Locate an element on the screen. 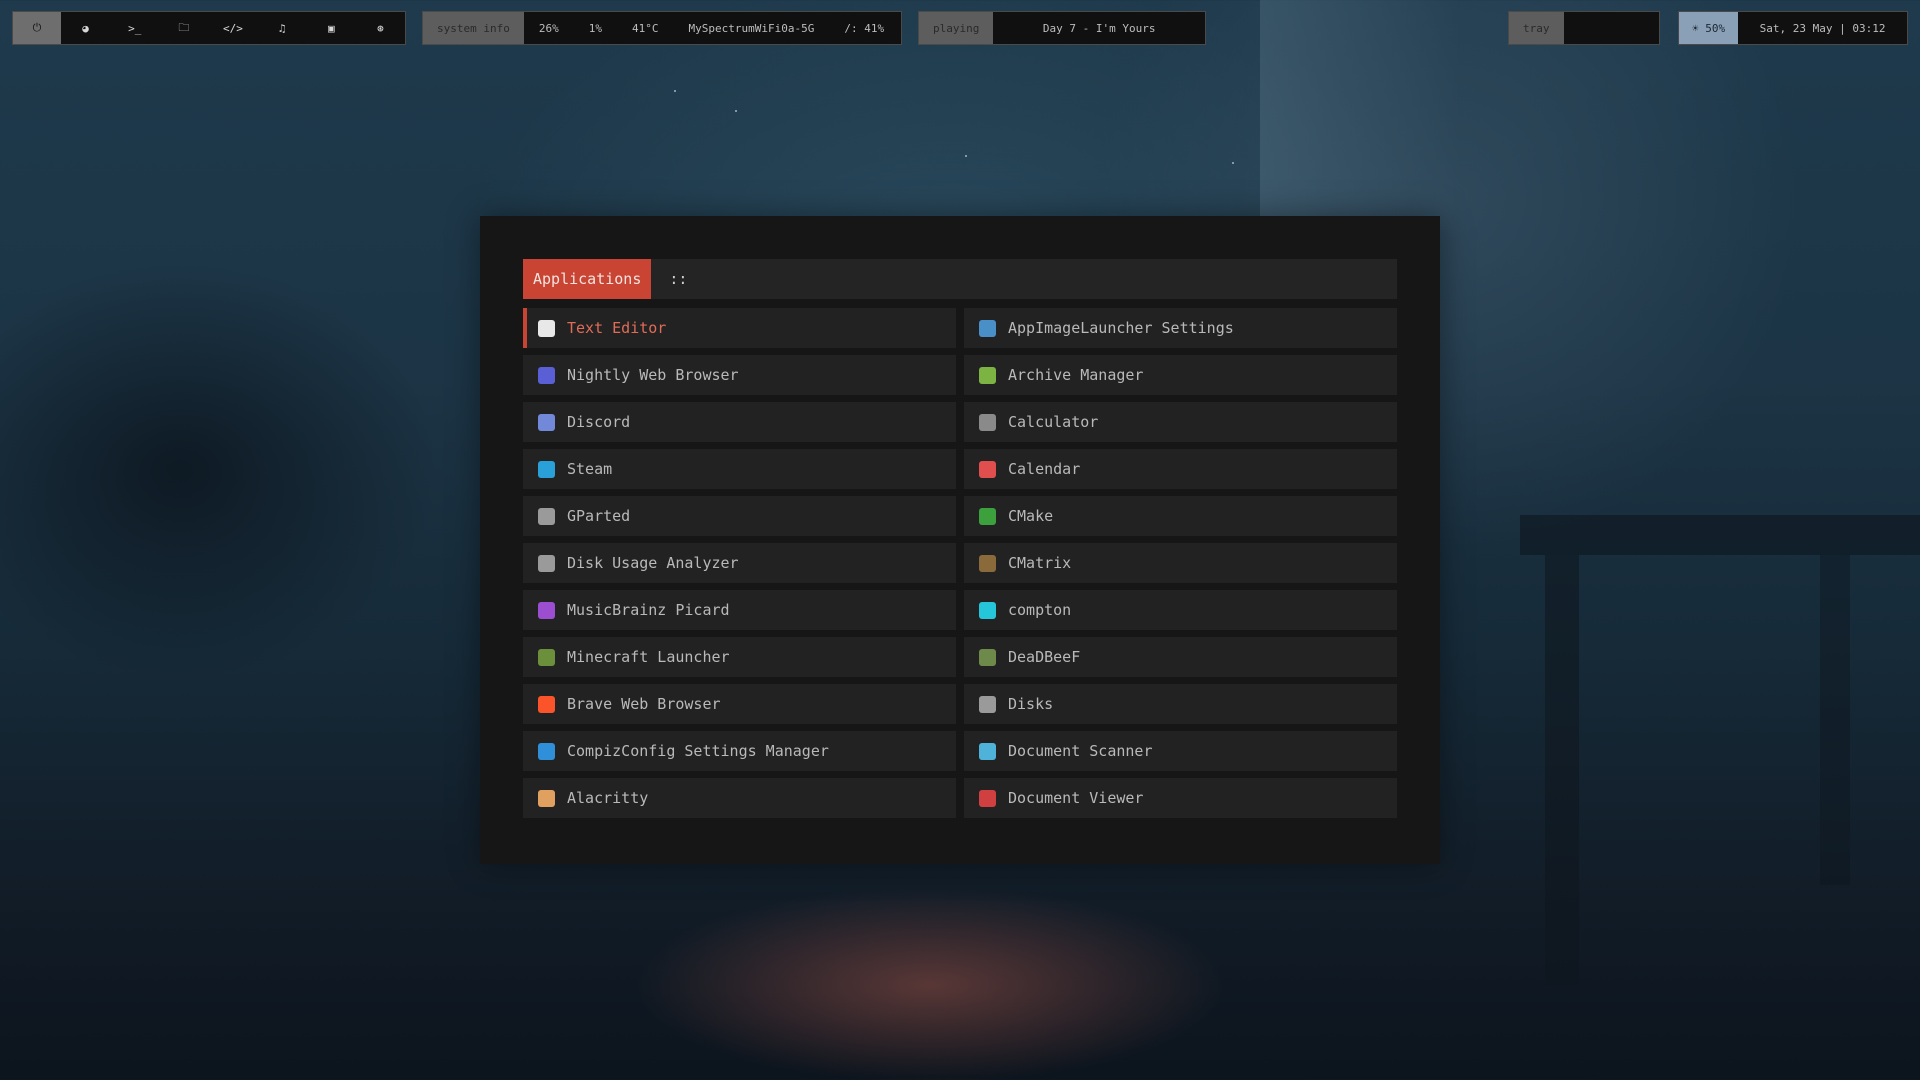 Image resolution: width=1920 pixels, height=1080 pixels. app-entry: Steam is located at coordinates (739, 469).